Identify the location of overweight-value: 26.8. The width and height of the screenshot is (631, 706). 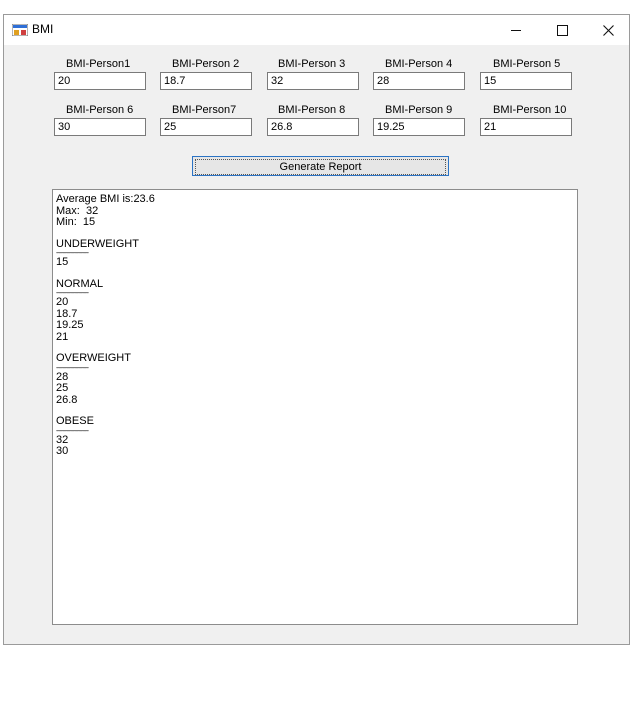
(67, 399).